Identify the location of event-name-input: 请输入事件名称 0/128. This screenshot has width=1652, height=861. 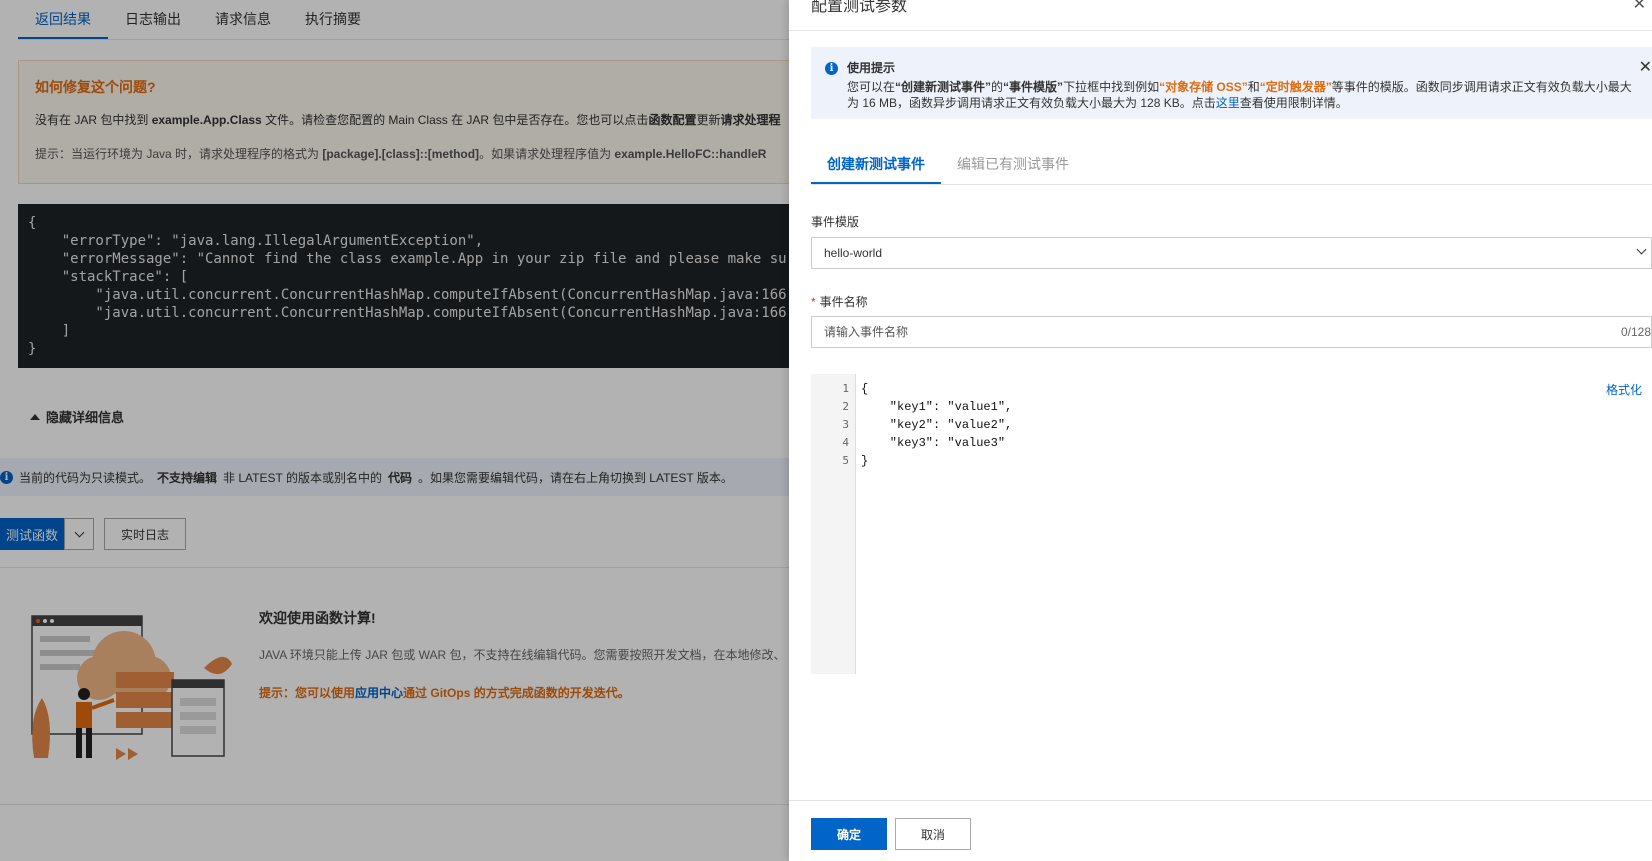
(1231, 332).